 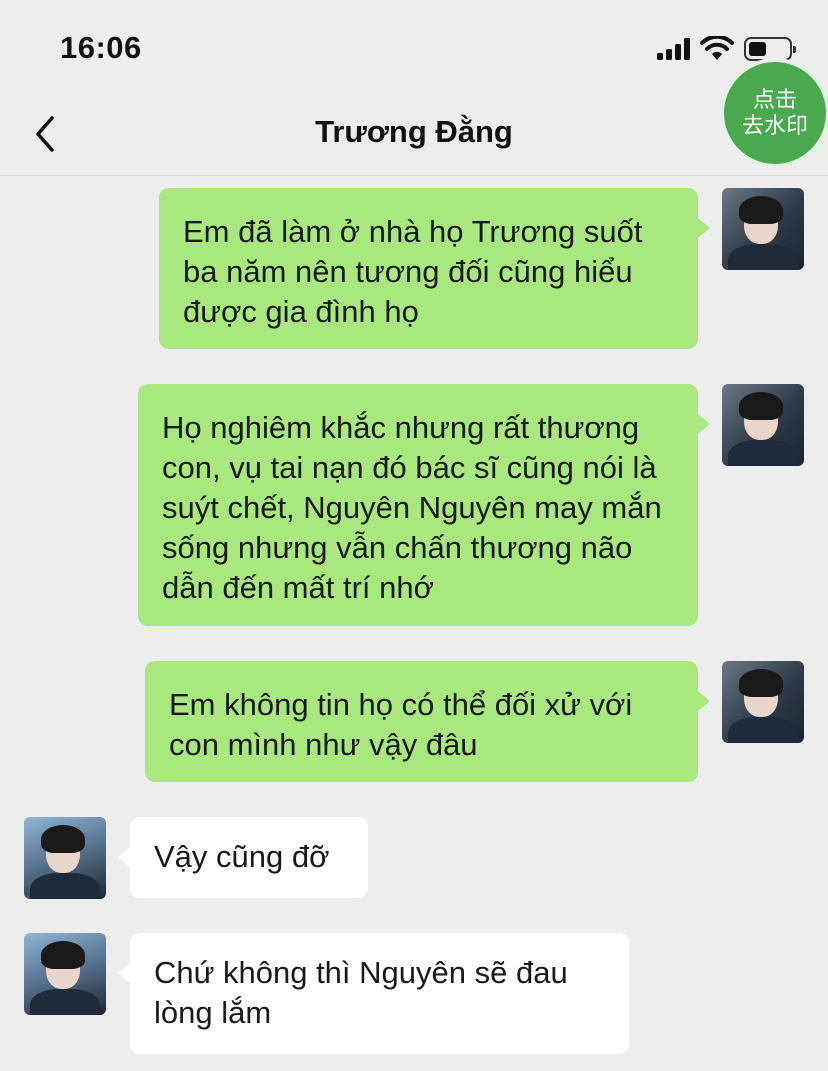 What do you see at coordinates (414, 131) in the screenshot?
I see `chat-title: Trương Đằng` at bounding box center [414, 131].